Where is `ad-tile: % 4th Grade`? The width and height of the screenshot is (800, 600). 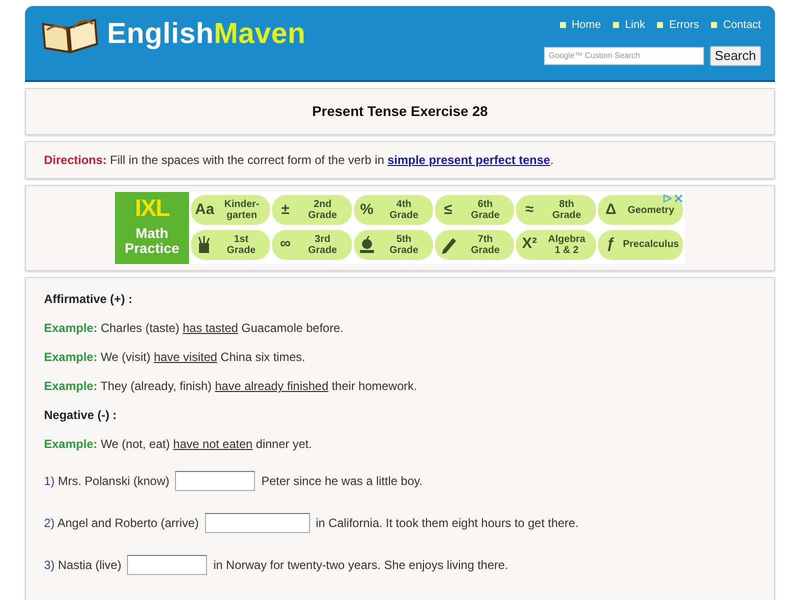 ad-tile: % 4th Grade is located at coordinates (394, 210).